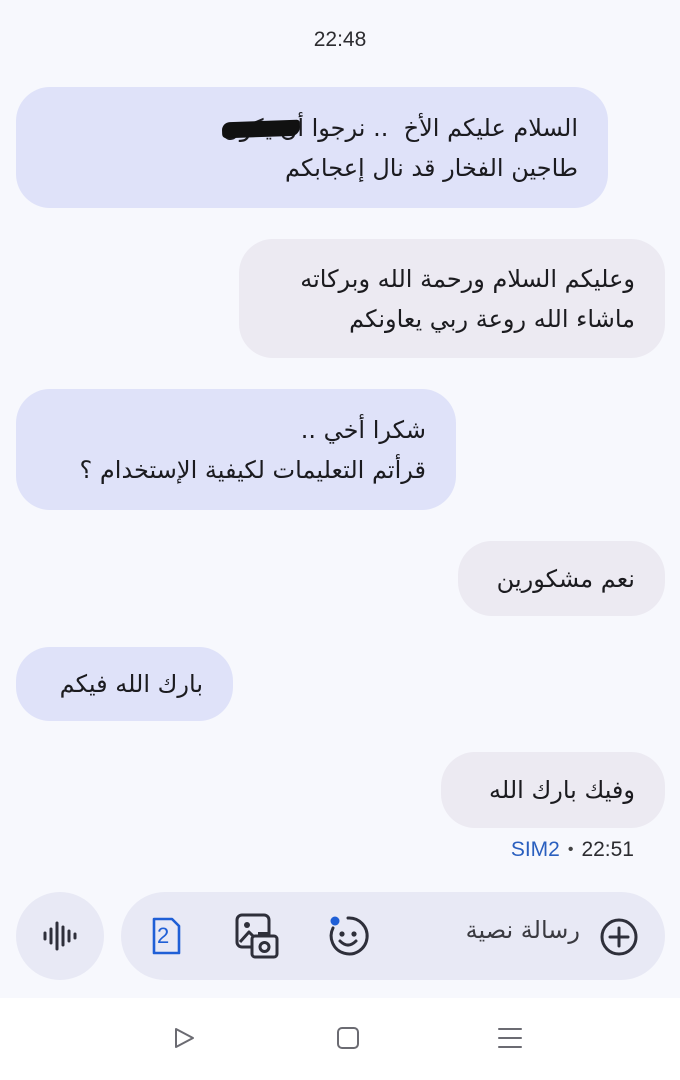 This screenshot has height=1080, width=680. I want to click on gallery-button, so click(257, 936).